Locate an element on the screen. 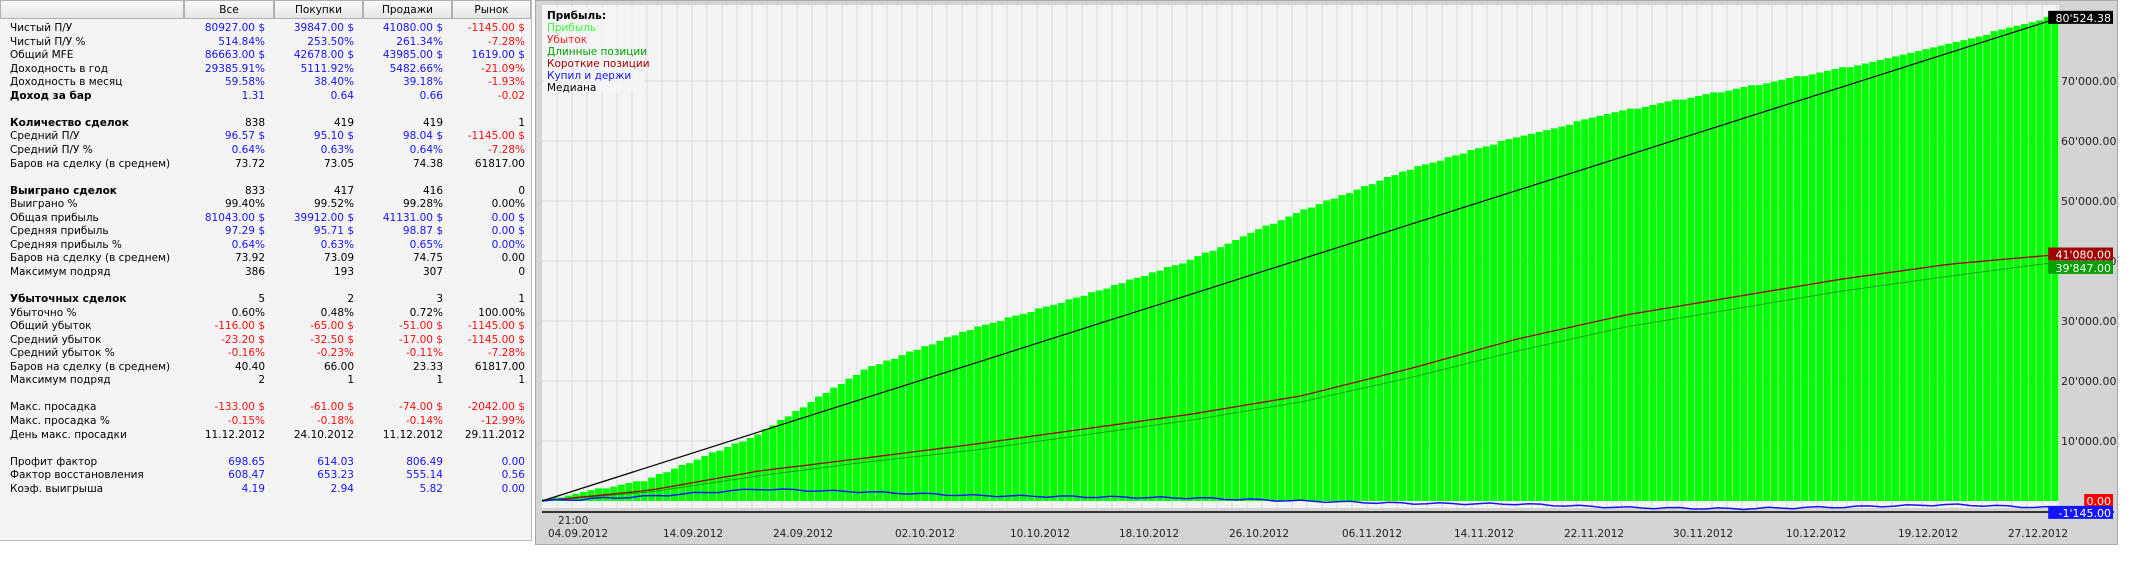  column-header-blank is located at coordinates (92, 9).